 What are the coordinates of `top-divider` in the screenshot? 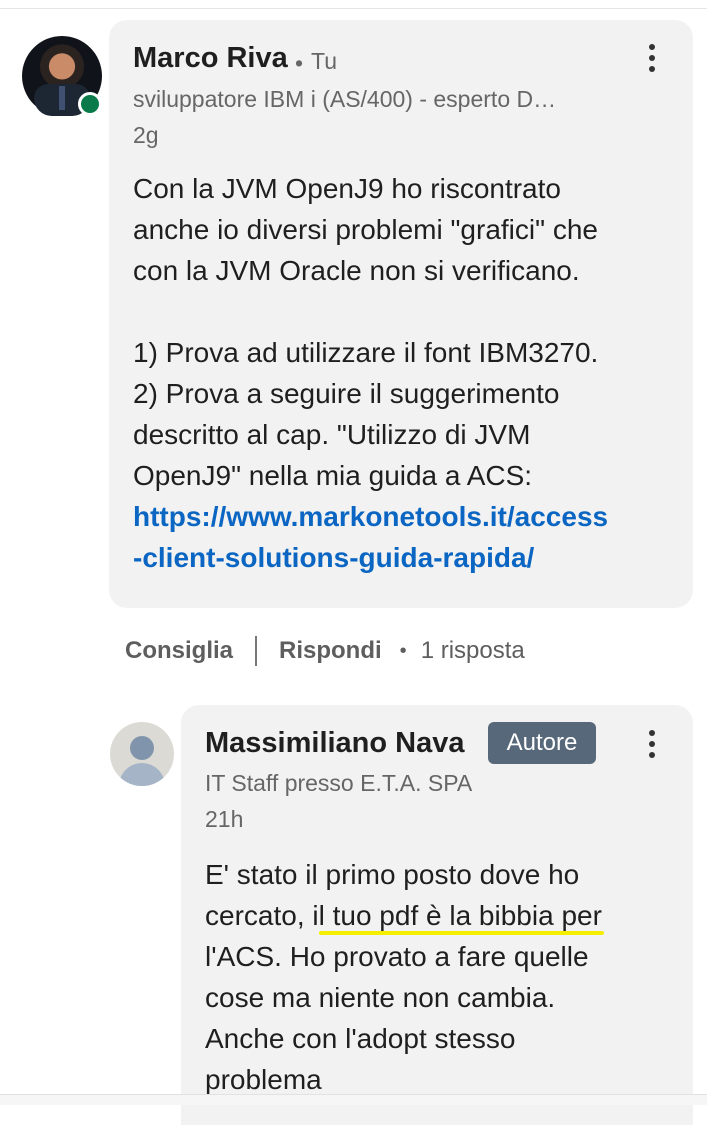 It's located at (353, 8).